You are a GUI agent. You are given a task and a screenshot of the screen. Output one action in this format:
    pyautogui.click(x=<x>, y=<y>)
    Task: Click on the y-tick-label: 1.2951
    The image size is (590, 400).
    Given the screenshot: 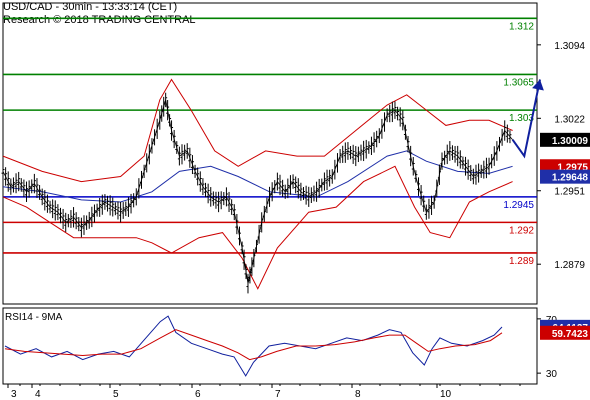 What is the action you would take?
    pyautogui.click(x=569, y=192)
    